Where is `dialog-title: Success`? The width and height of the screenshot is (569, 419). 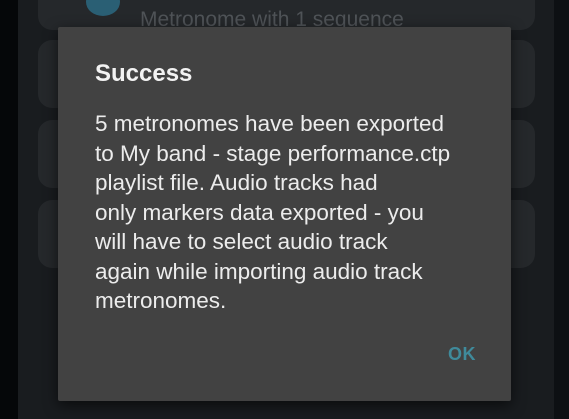
dialog-title: Success is located at coordinates (144, 73).